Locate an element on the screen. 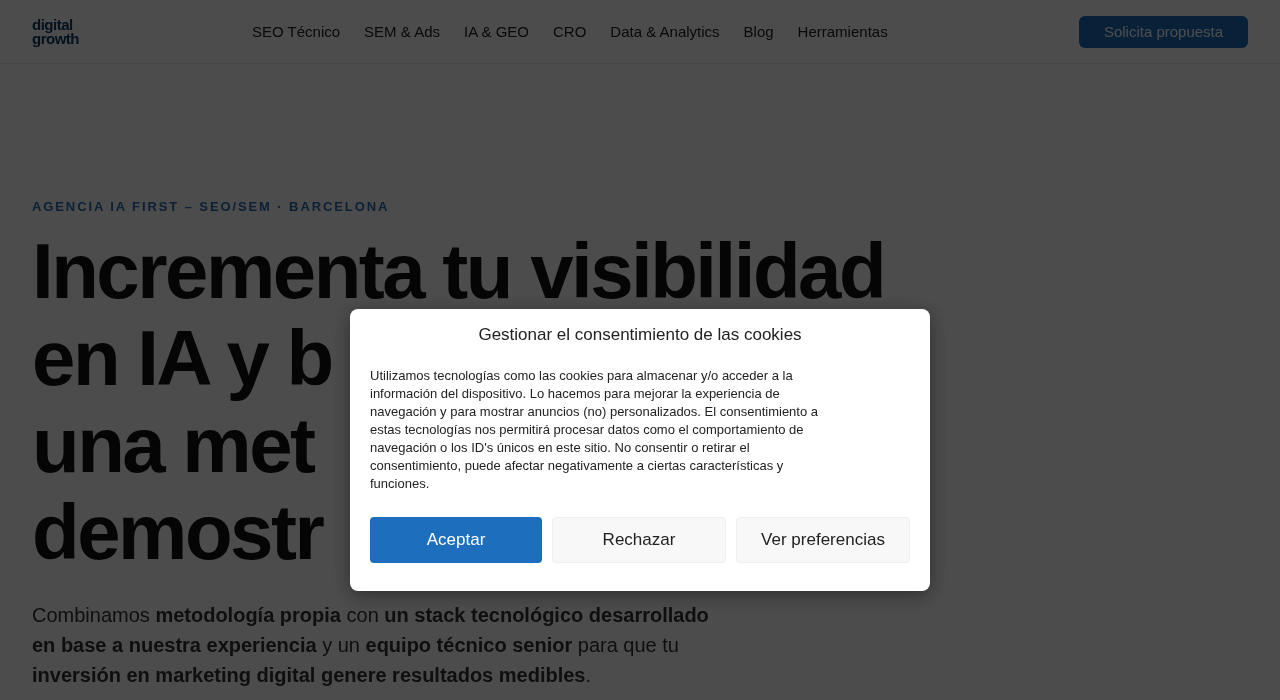 The height and width of the screenshot is (700, 1280). dialog-text: Utilizamos tecnologías como las cookies para almacenar y/o acceder a la información del dispositivo. Lo hacemos para mejorar la experiencia de navegación y para mostrar anuncios (no) personalizados. El consentimiento a estas tecnologías nos permitirá procesar datos como el comportamiento de navegación o los ID's únicos en este sitio. No consentir o retirar el consentimiento, puede afectar negativamente a ciertas características y funciones. is located at coordinates (595, 430).